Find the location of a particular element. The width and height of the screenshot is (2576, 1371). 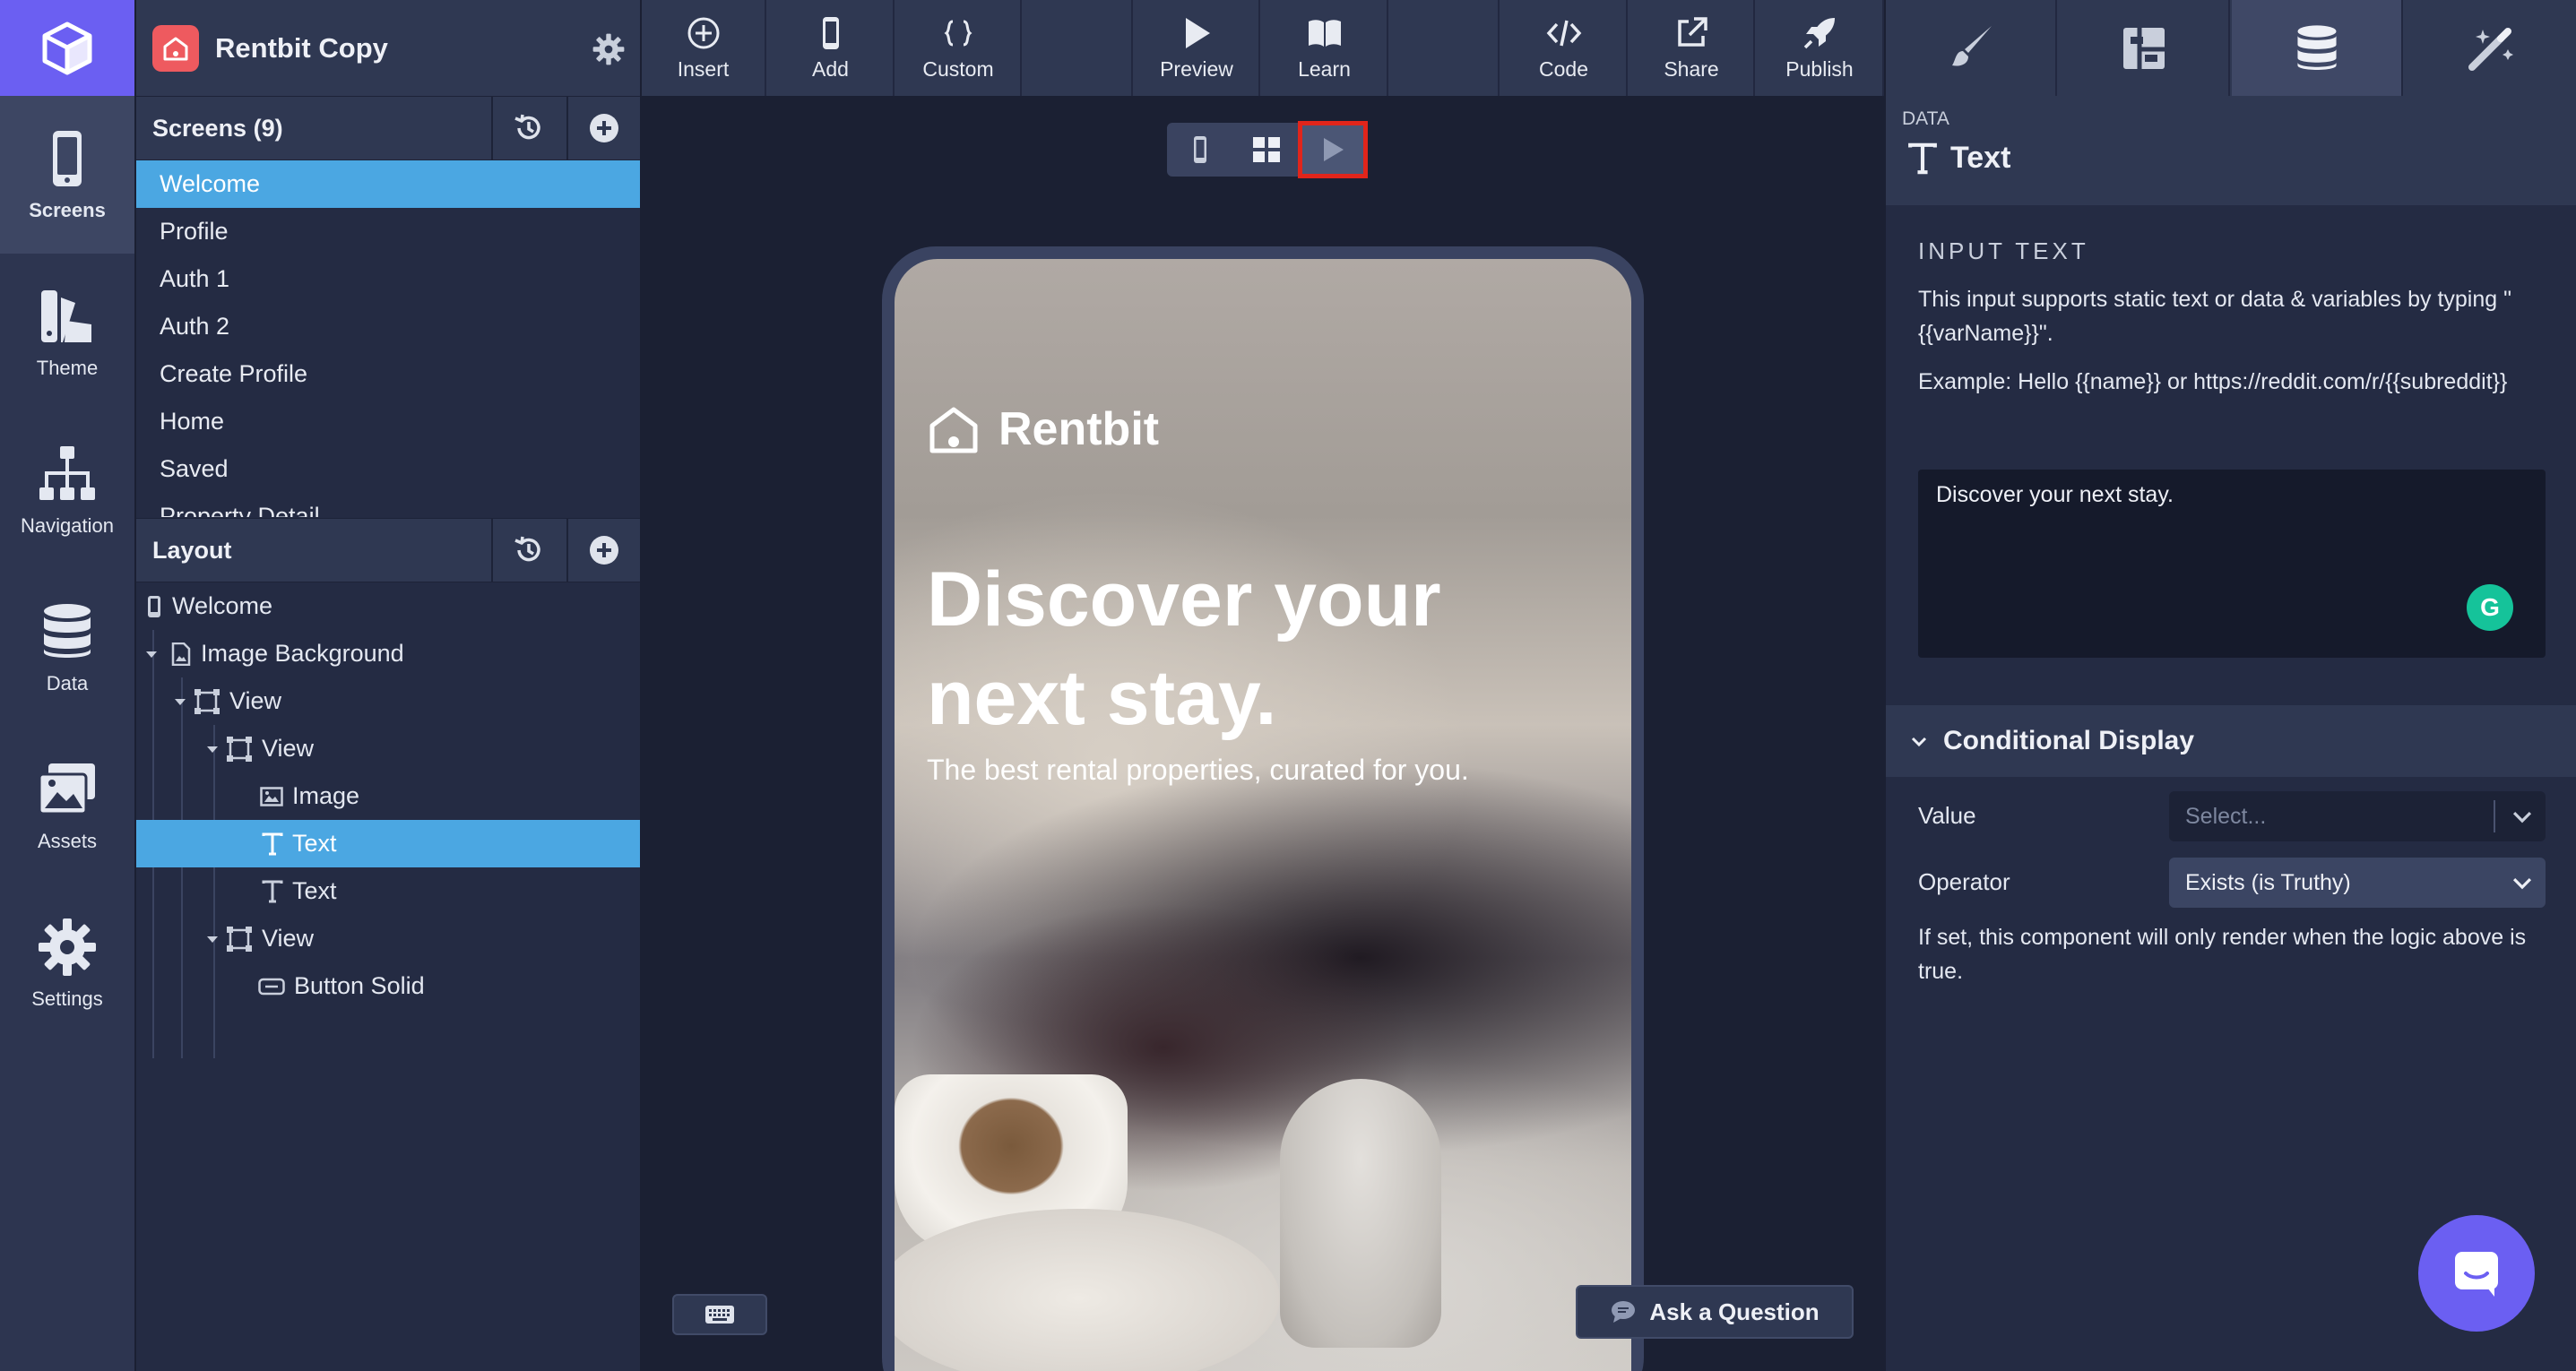

learn-button: Learn is located at coordinates (1325, 48).